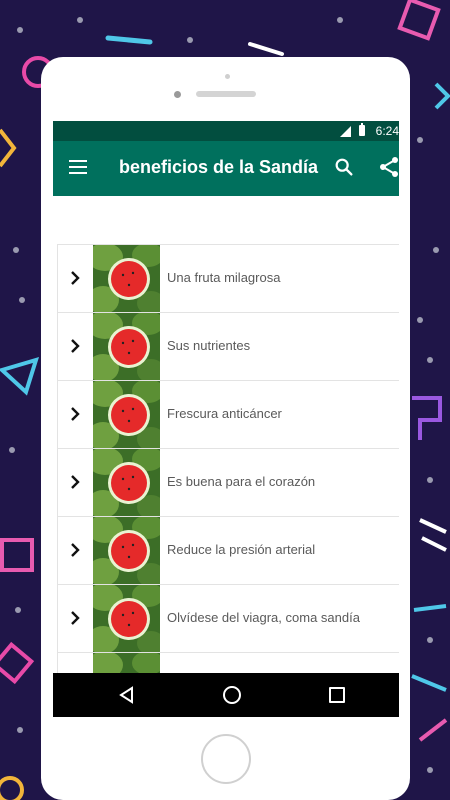  Describe the element at coordinates (241, 481) in the screenshot. I see `list-item-label: Es buena para el corazón` at that location.